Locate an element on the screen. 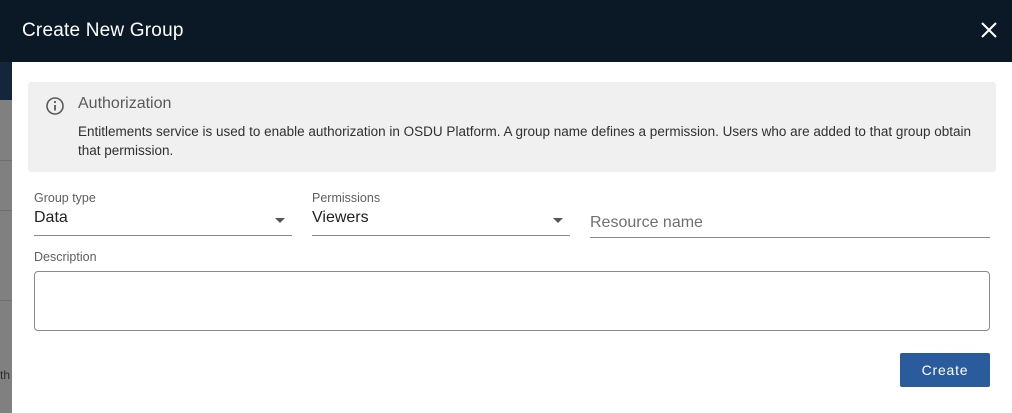  group-type-value: Data is located at coordinates (51, 217).